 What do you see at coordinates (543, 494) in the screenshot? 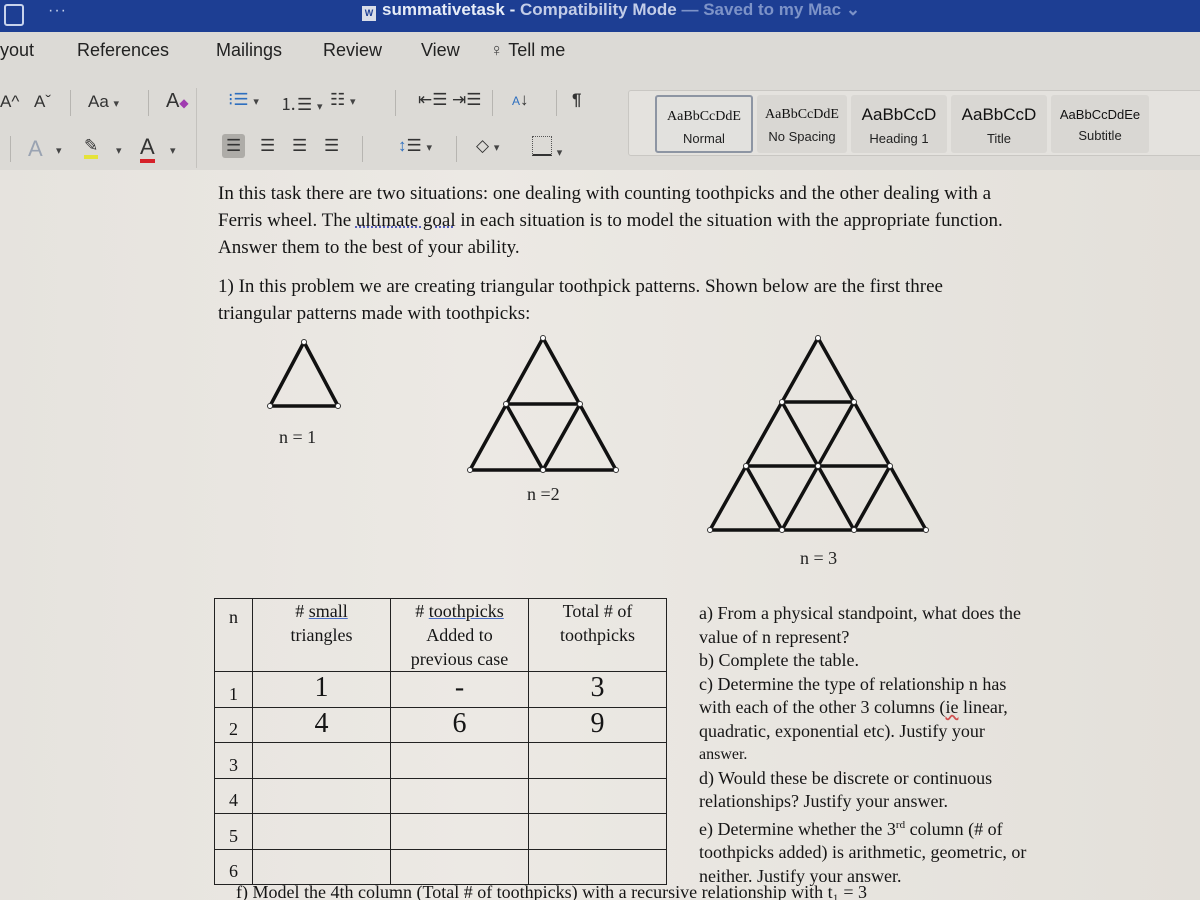
I see `figure-label-n2: n =2` at bounding box center [543, 494].